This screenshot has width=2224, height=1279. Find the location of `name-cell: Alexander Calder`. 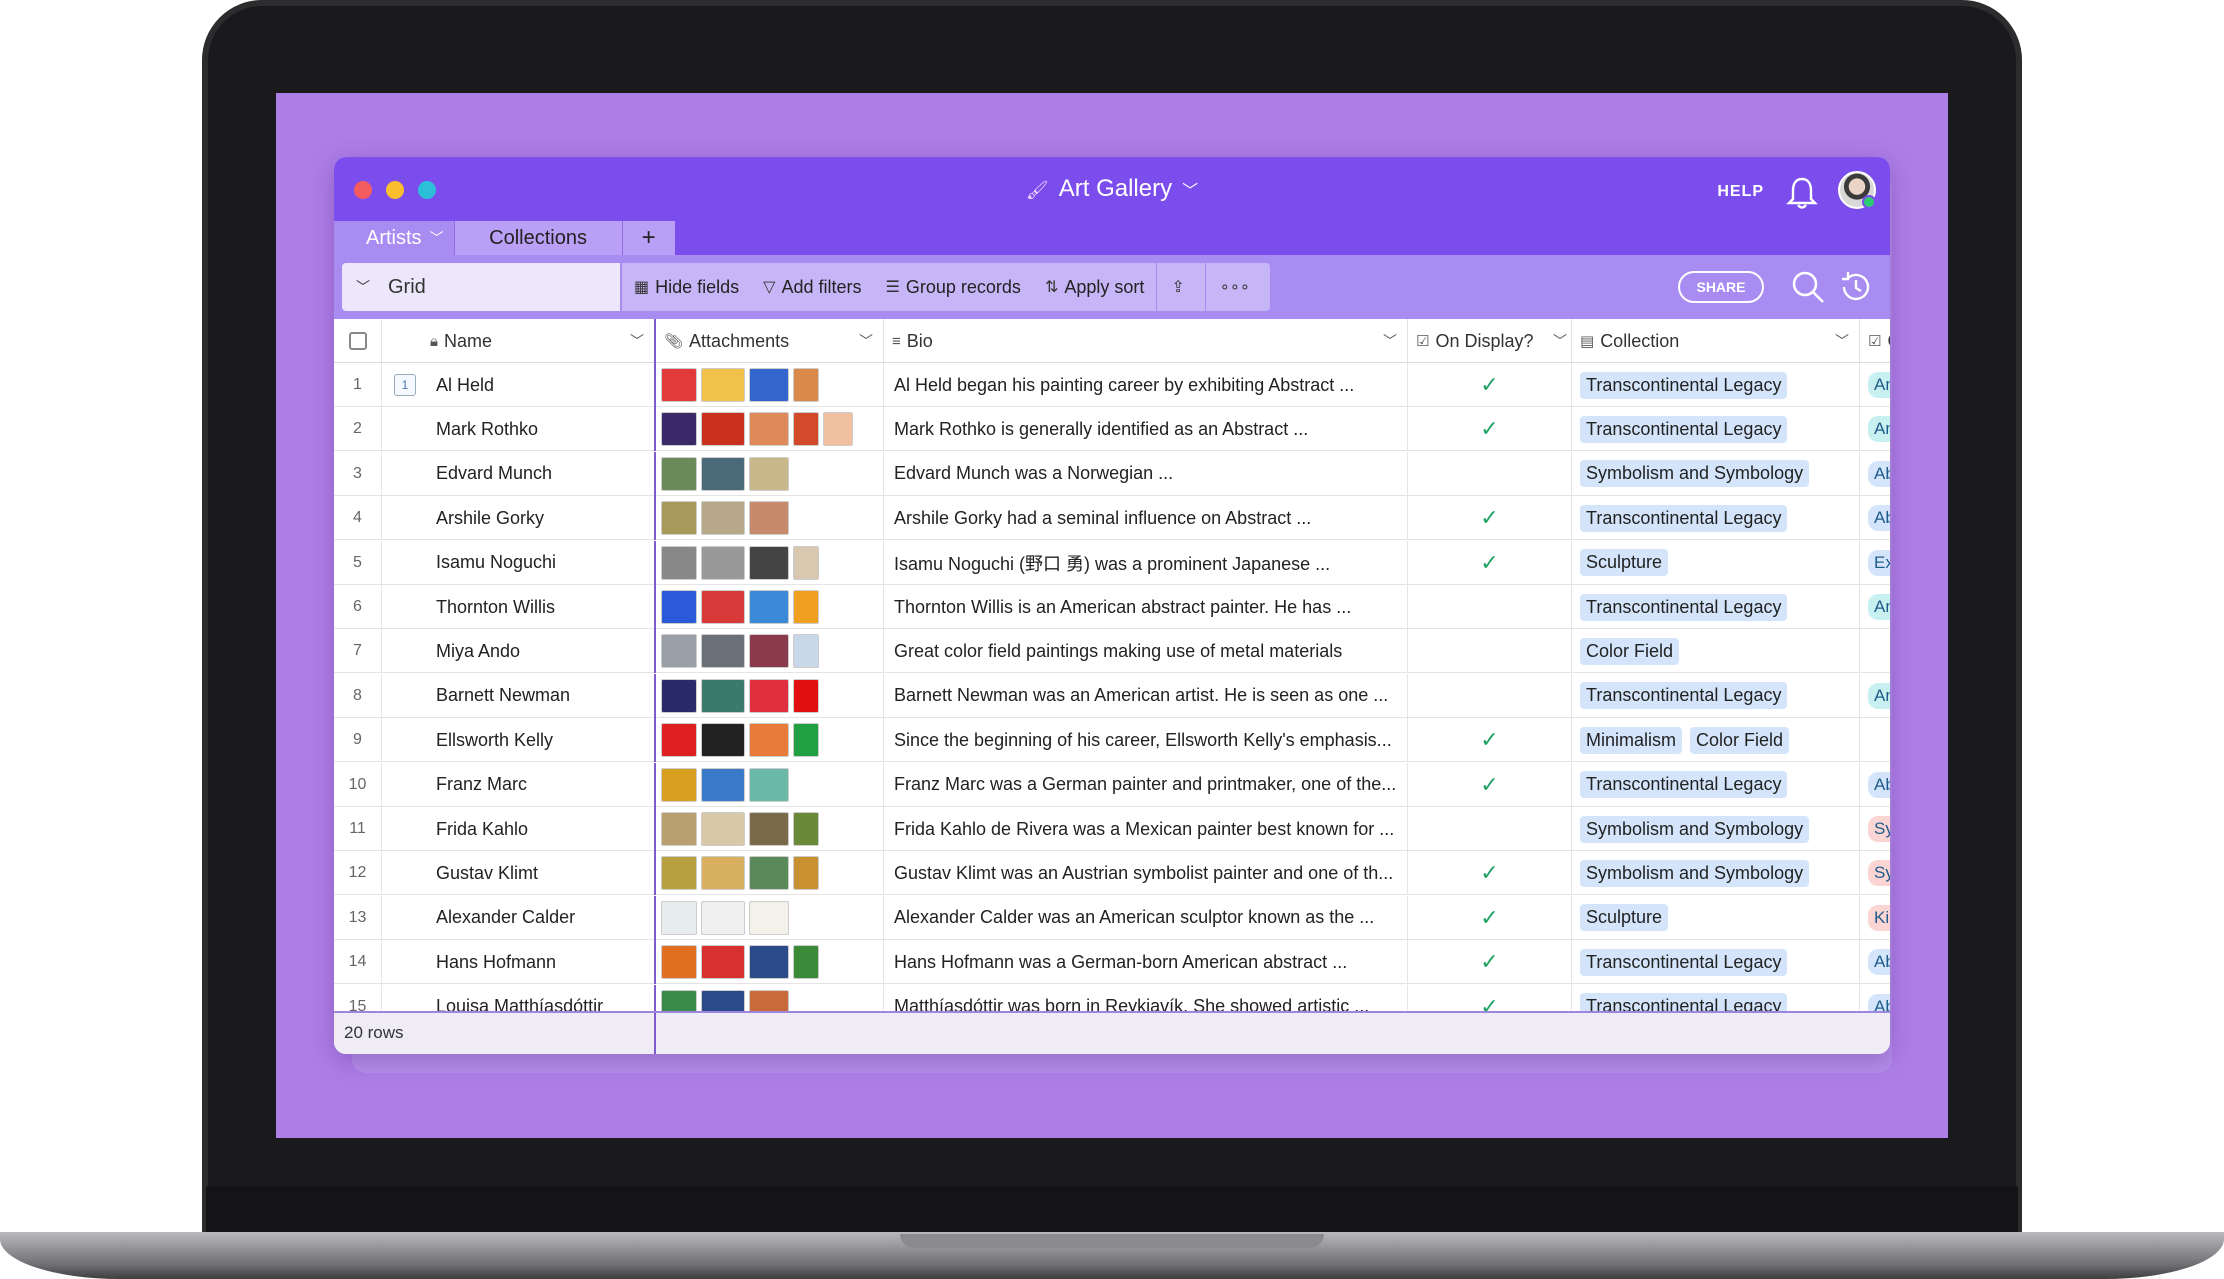

name-cell: Alexander Calder is located at coordinates (542, 917).